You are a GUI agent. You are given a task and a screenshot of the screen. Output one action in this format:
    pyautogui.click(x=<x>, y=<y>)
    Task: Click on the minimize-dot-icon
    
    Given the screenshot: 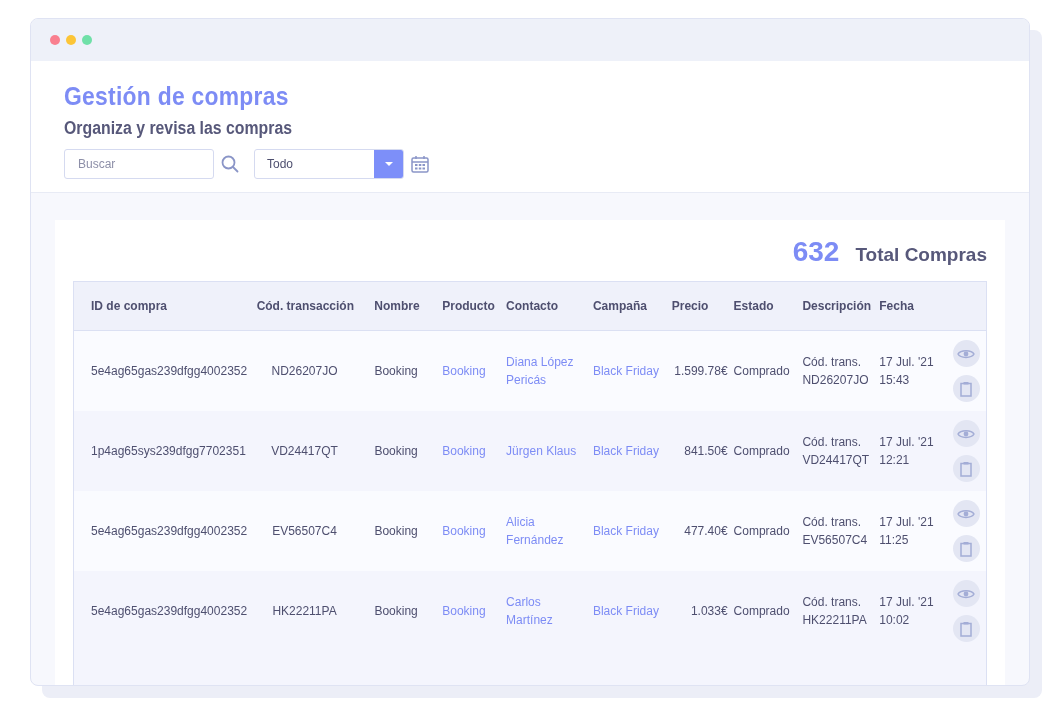 What is the action you would take?
    pyautogui.click(x=71, y=40)
    